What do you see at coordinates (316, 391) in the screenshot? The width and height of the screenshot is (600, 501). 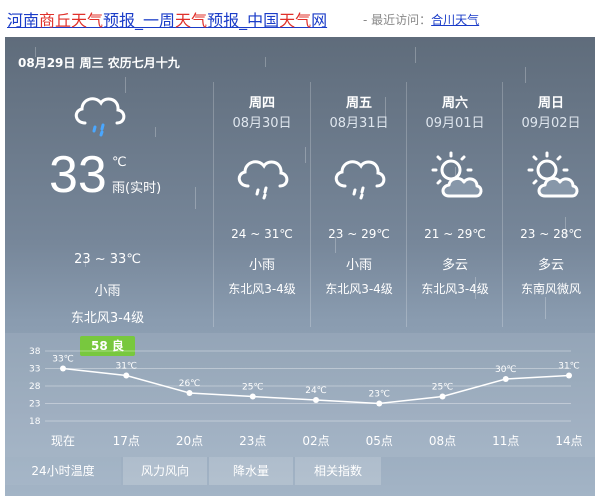 I see `point-label: 24℃` at bounding box center [316, 391].